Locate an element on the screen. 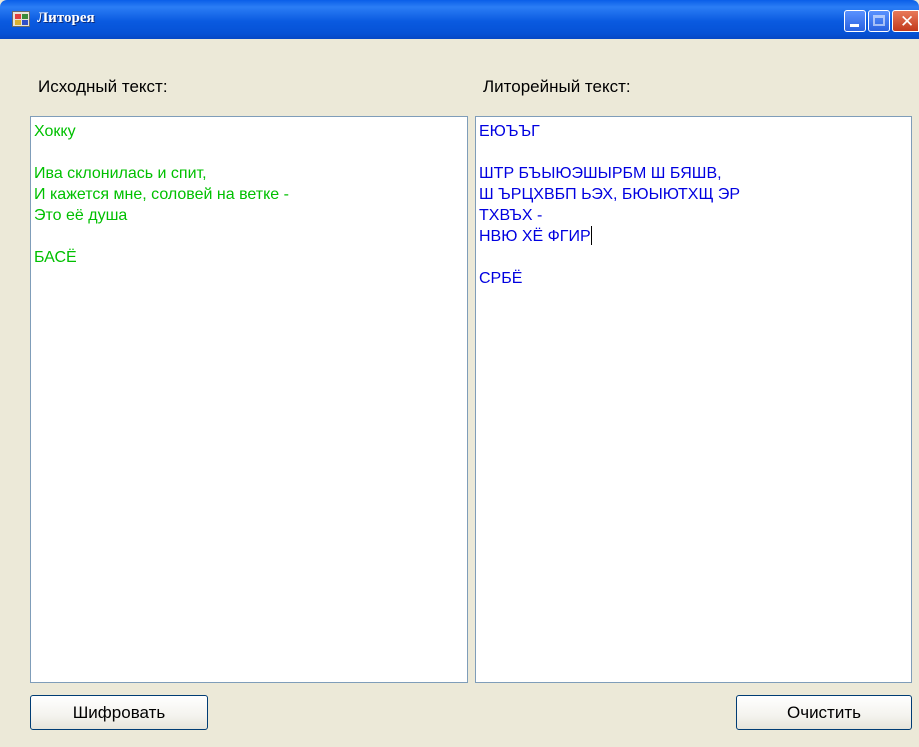 The width and height of the screenshot is (919, 747). source-text-label: Исходный текст: is located at coordinates (103, 86).